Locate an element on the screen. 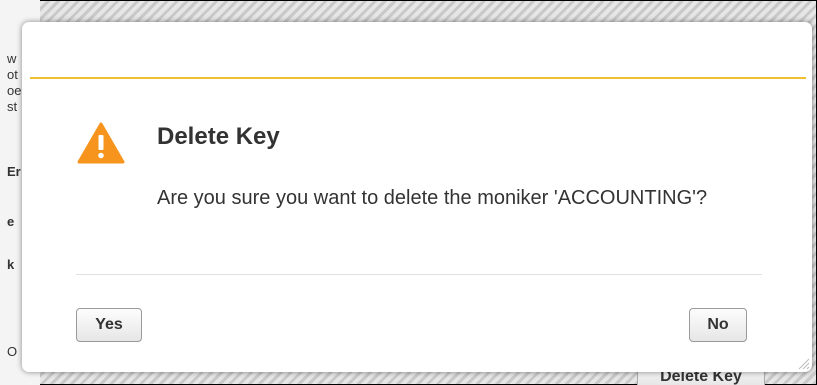 This screenshot has width=817, height=385. background-text-fragment: e is located at coordinates (11, 221).